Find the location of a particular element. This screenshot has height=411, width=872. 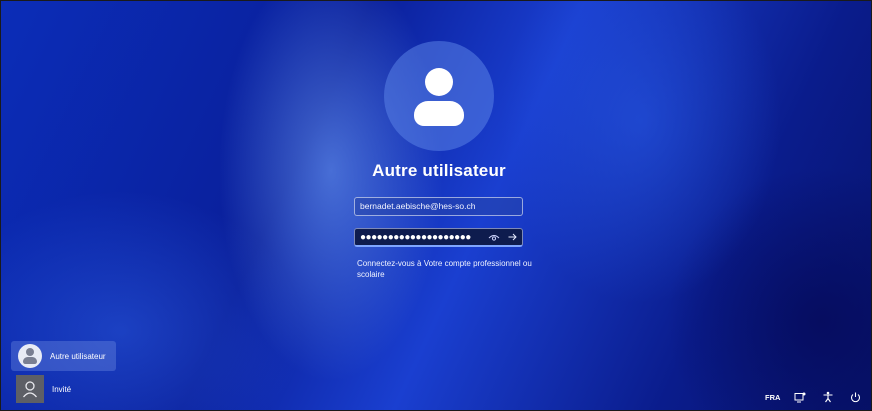

language-indicator: FRA is located at coordinates (772, 397).